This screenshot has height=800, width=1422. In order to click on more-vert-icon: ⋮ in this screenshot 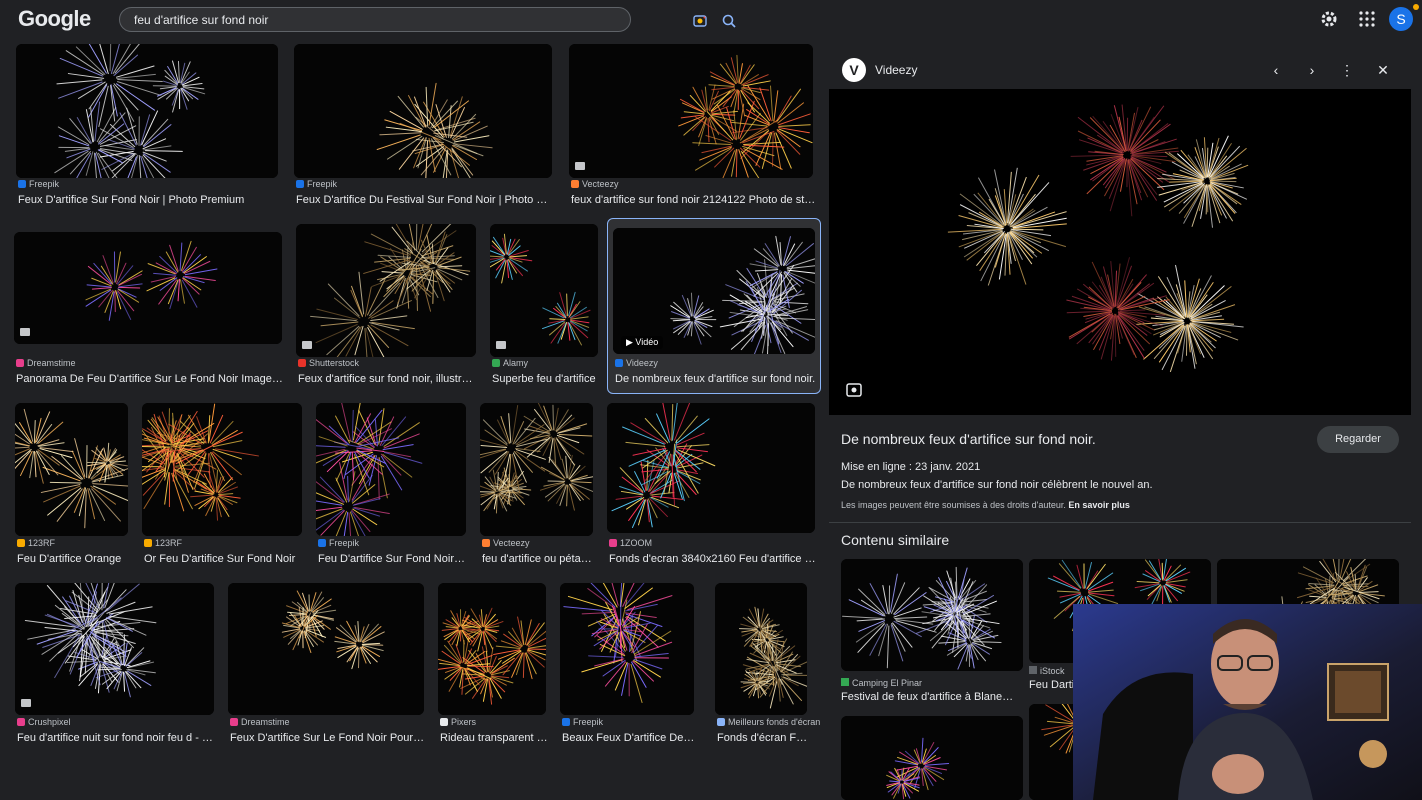, I will do `click(1347, 70)`.